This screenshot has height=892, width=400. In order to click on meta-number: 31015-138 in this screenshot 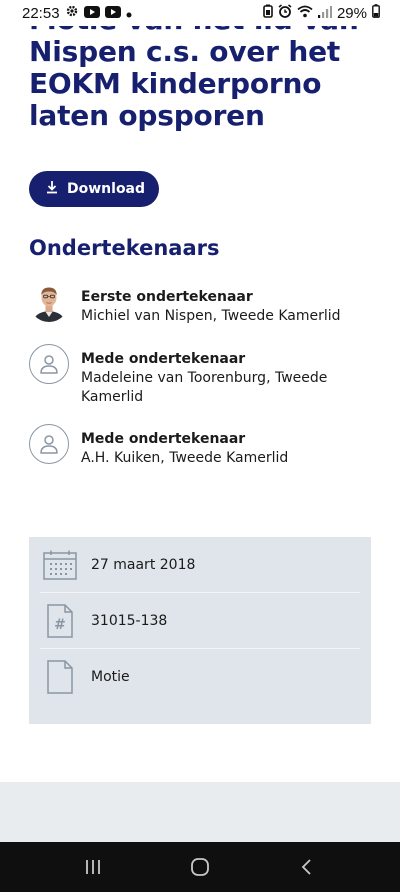, I will do `click(129, 620)`.